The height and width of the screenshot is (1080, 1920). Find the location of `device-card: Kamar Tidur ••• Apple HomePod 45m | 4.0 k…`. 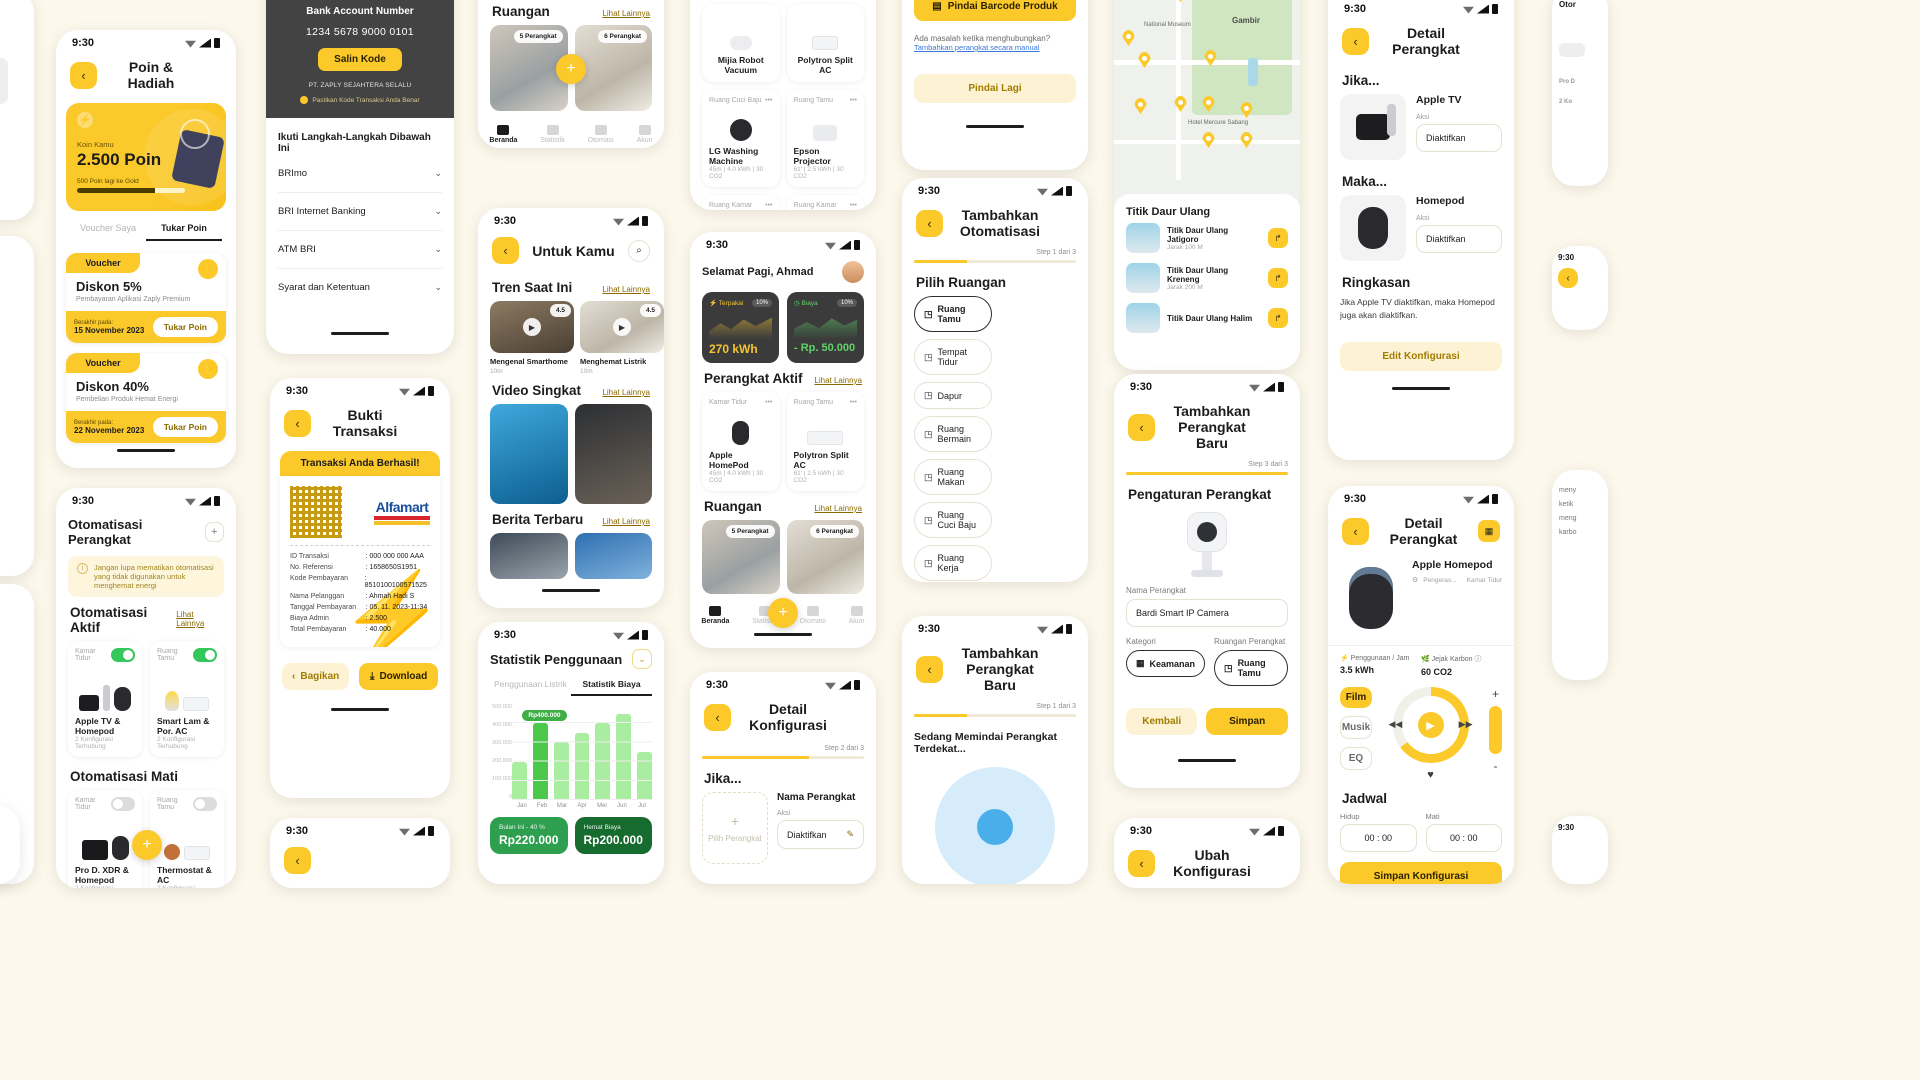

device-card: Kamar Tidur ••• Apple HomePod 45m | 4.0 k… is located at coordinates (741, 441).